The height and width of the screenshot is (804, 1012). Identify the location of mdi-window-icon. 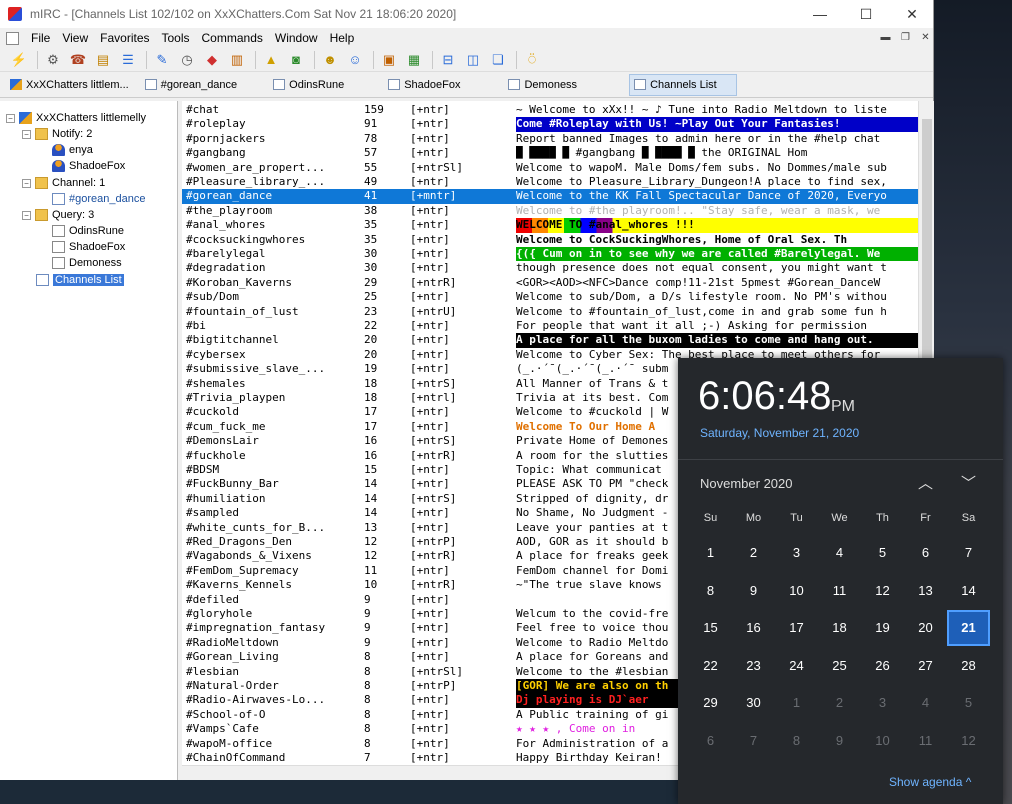
(12, 38).